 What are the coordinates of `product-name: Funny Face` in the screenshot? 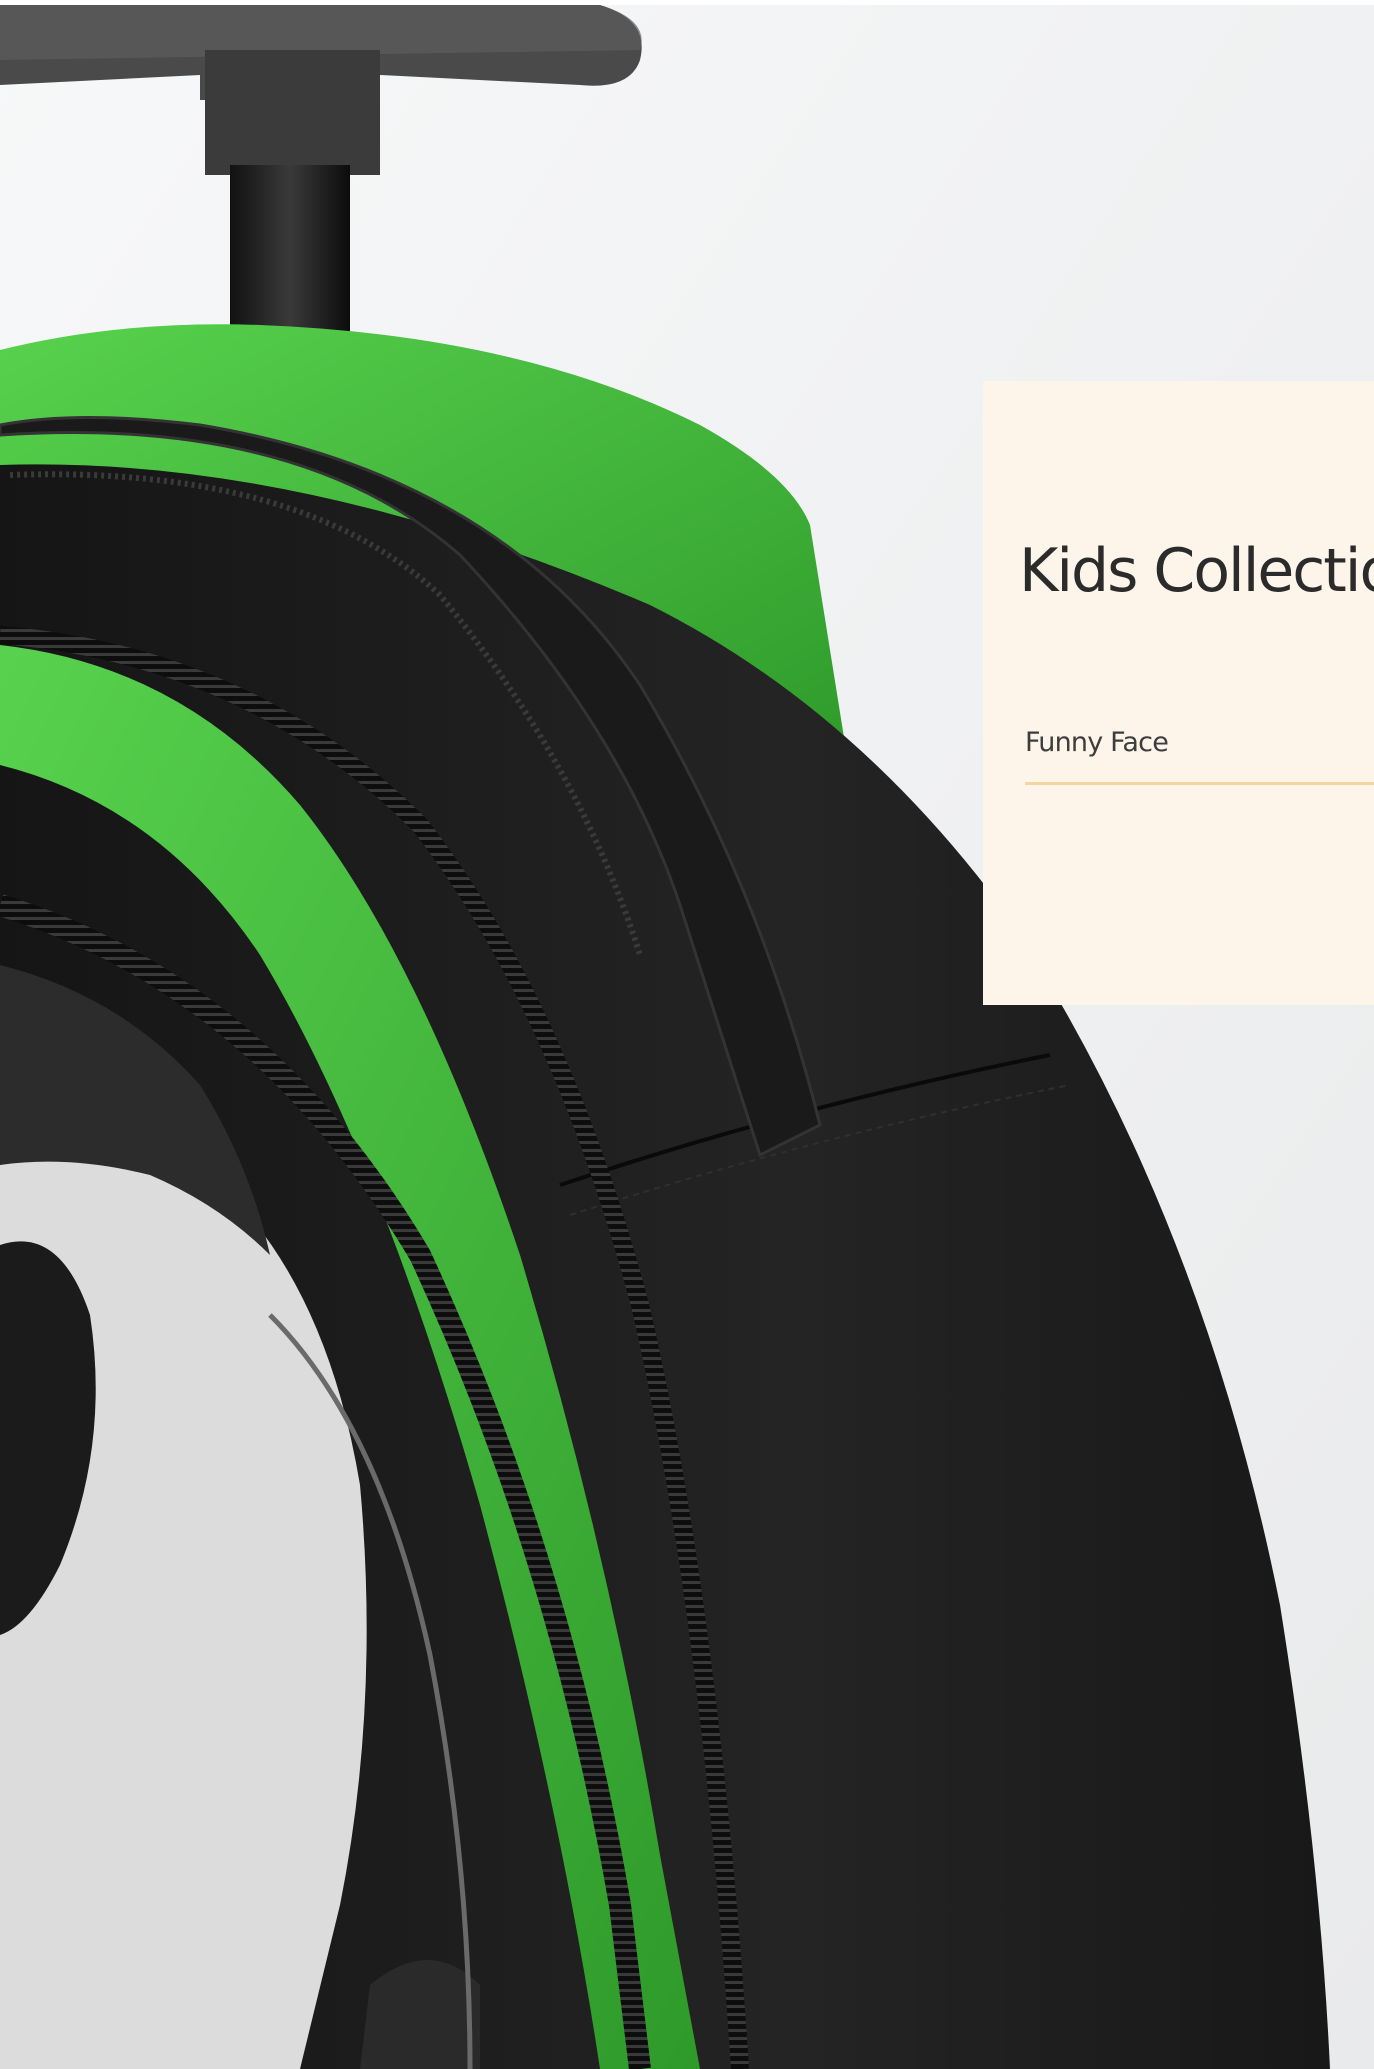 It's located at (1097, 742).